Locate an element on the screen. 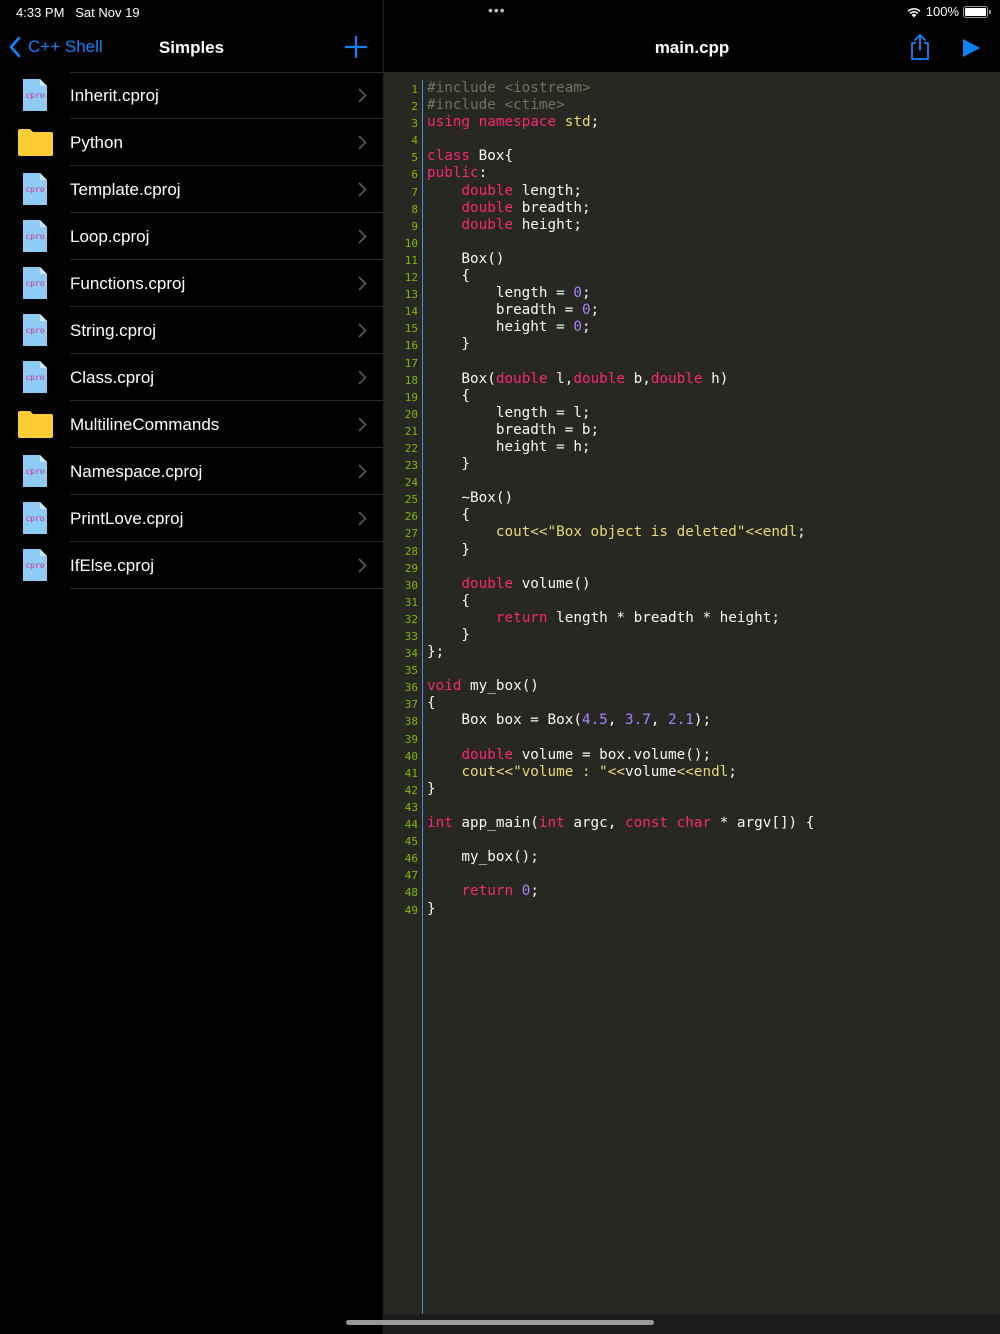 Image resolution: width=1000 pixels, height=1334 pixels. code-line: 17 is located at coordinates (692, 362).